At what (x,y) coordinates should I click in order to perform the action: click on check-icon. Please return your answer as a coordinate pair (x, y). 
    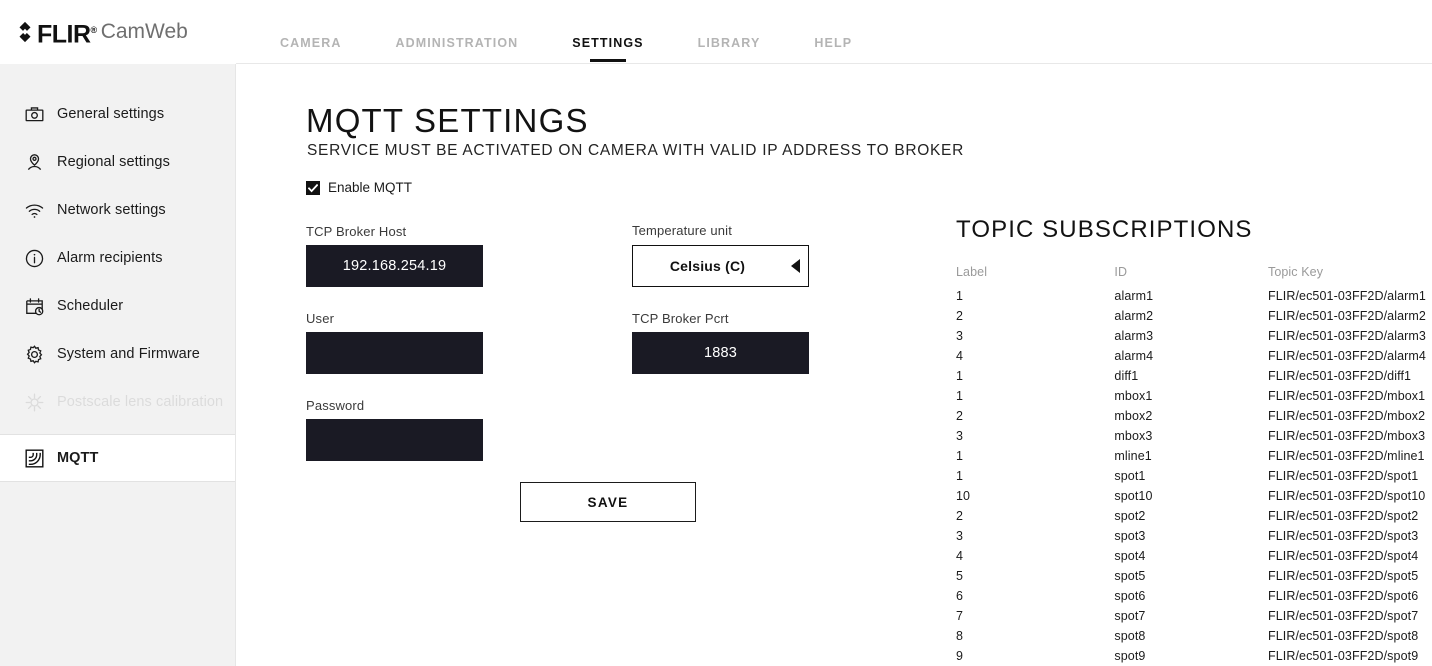
    Looking at the image, I should click on (313, 187).